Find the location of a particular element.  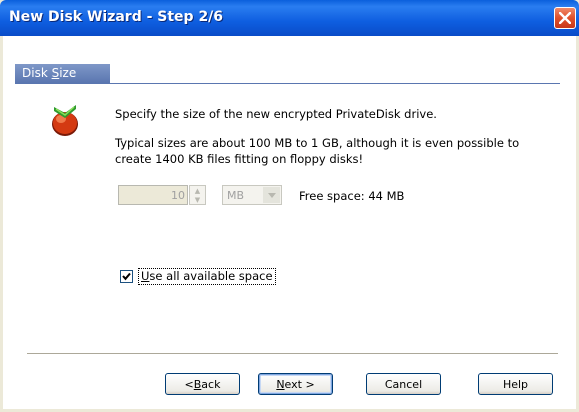

close-icon is located at coordinates (565, 18).